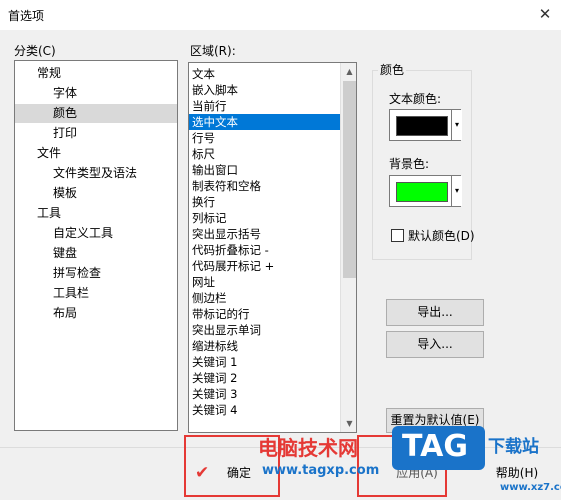  Describe the element at coordinates (96, 73) in the screenshot. I see `tree-item-general: 常规` at that location.